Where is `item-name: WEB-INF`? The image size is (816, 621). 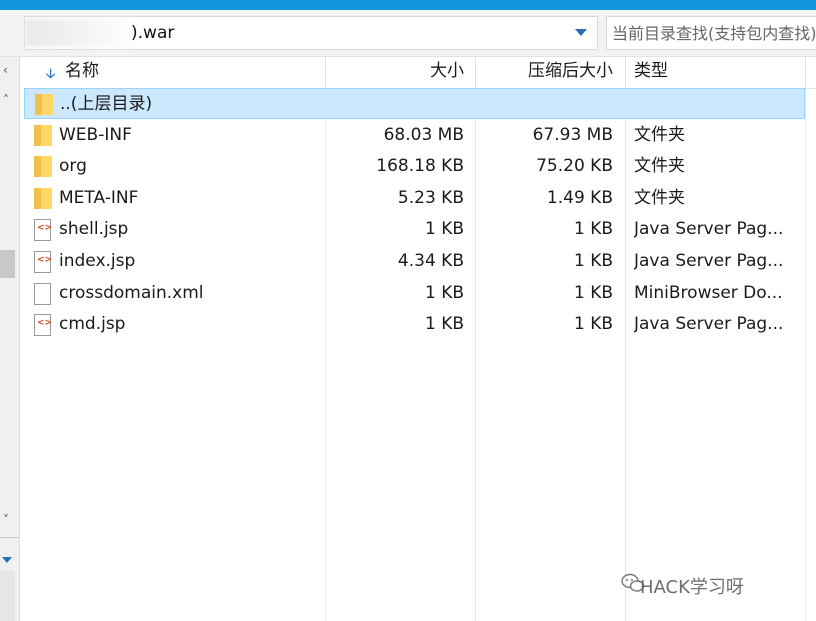 item-name: WEB-INF is located at coordinates (95, 135).